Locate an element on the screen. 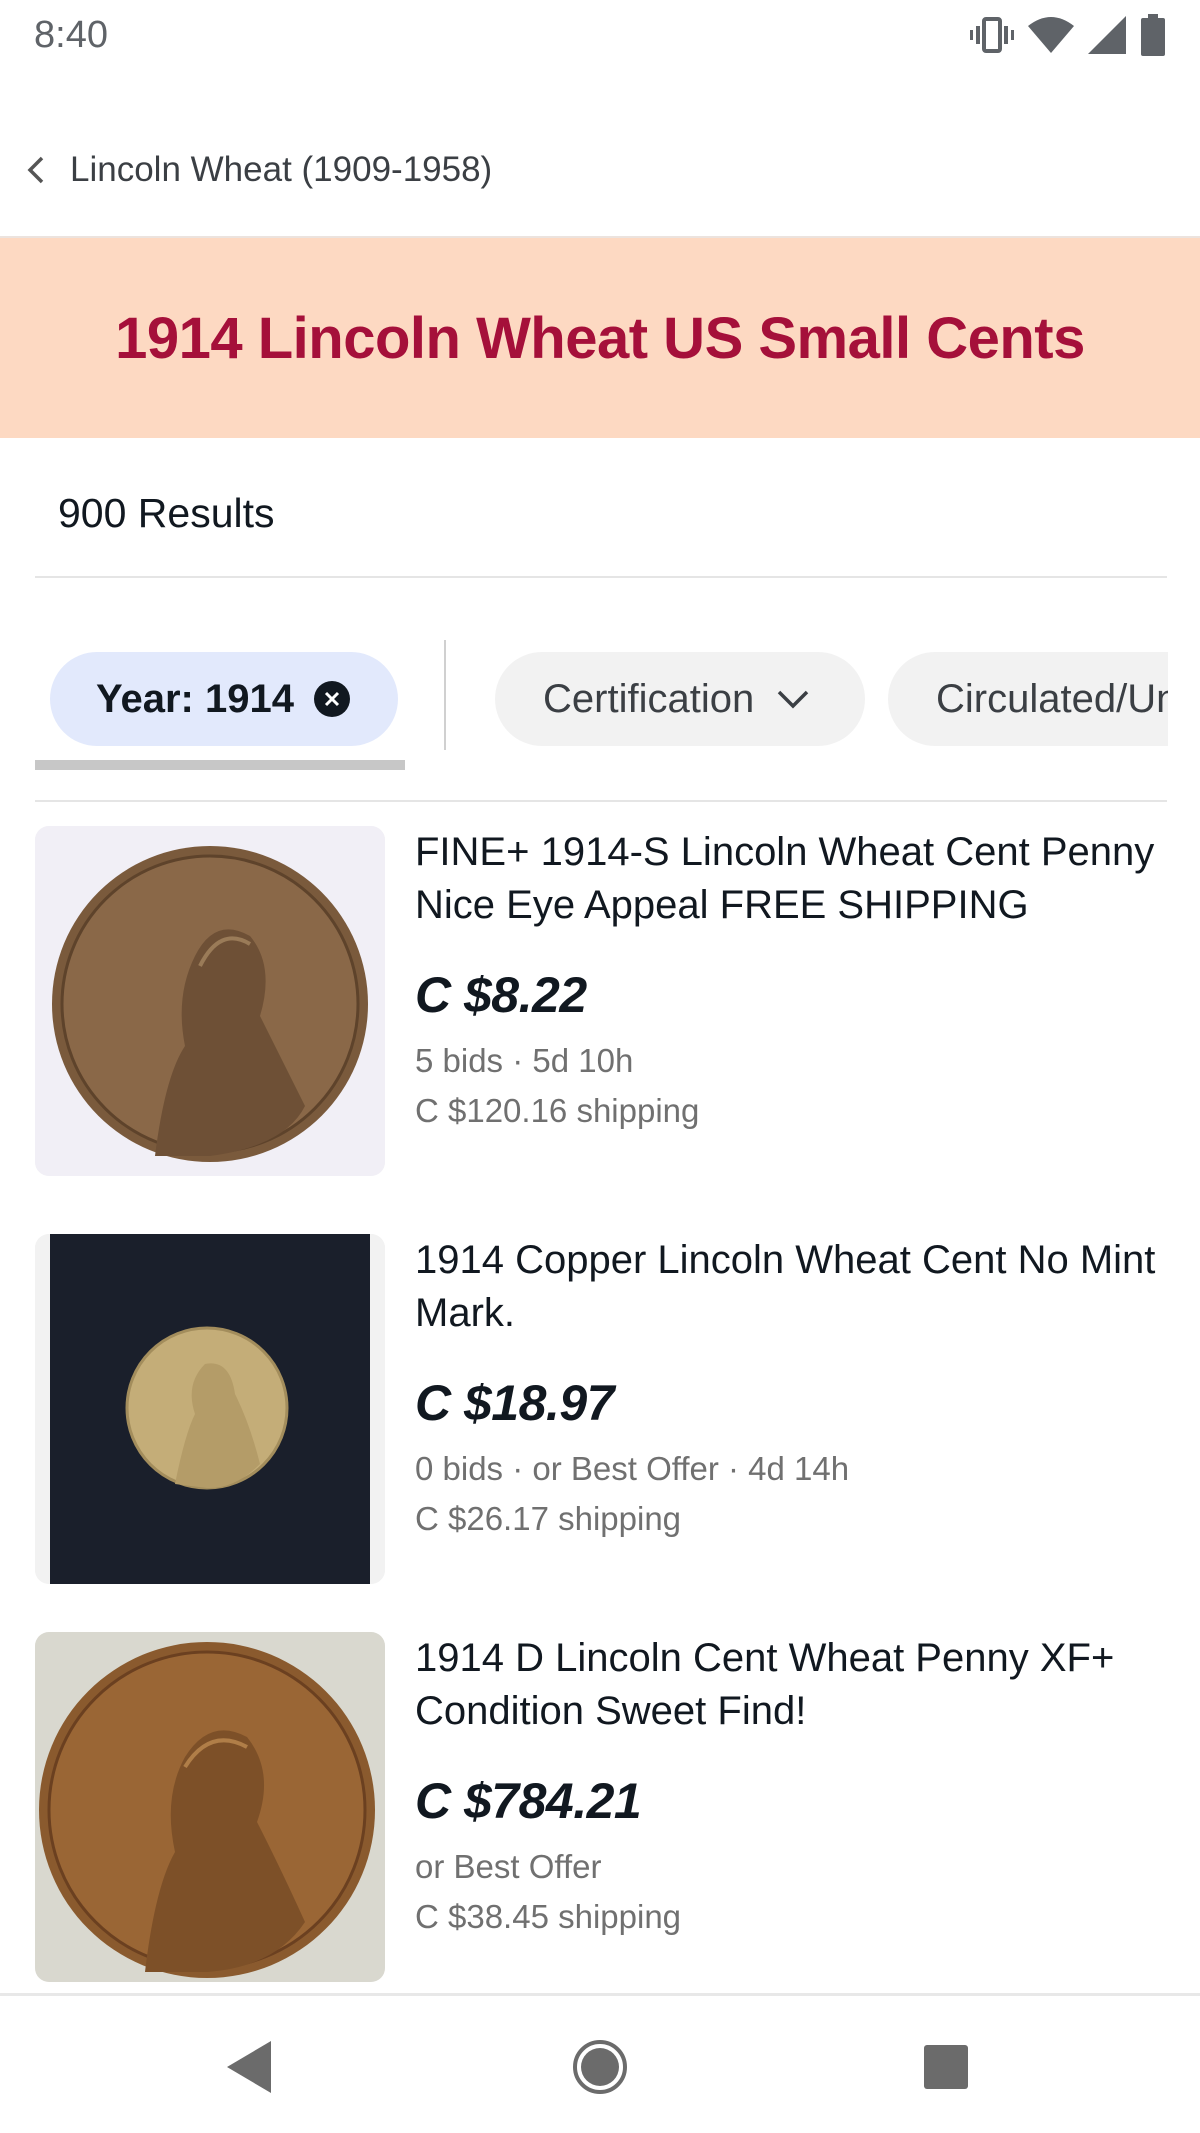 The image size is (1200, 2133). category-header: Lincoln Wheat (1909-1958) is located at coordinates (600, 171).